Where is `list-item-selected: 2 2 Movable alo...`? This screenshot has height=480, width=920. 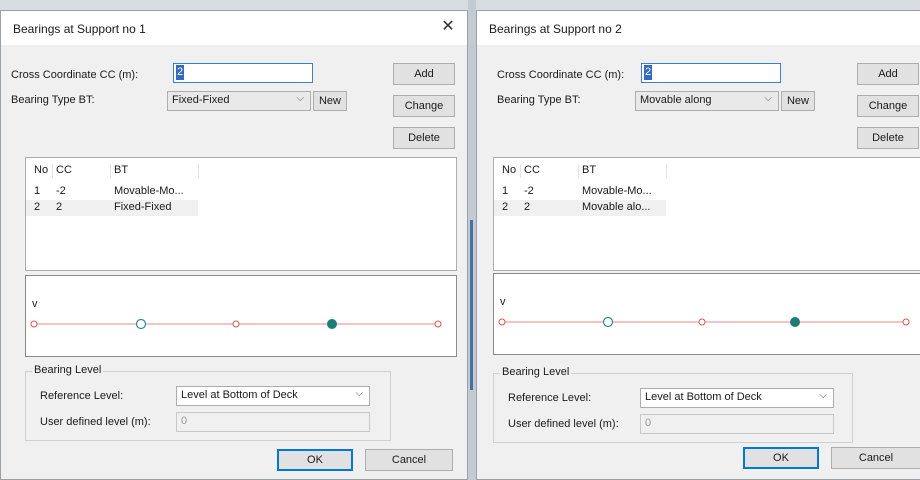 list-item-selected: 2 2 Movable alo... is located at coordinates (580, 208).